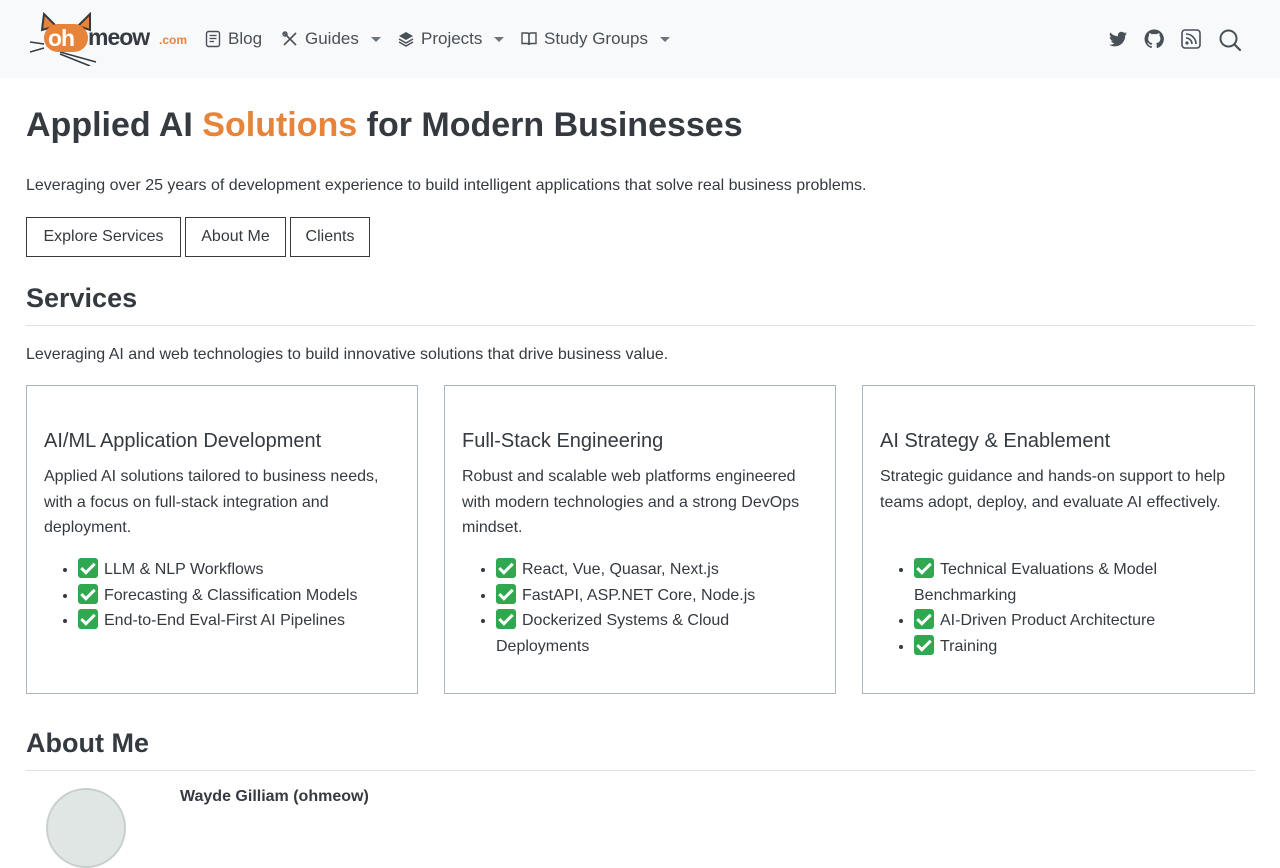 This screenshot has width=1280, height=868. Describe the element at coordinates (184, 569) in the screenshot. I see `list-item-label: LLM & NLP Workflows` at that location.